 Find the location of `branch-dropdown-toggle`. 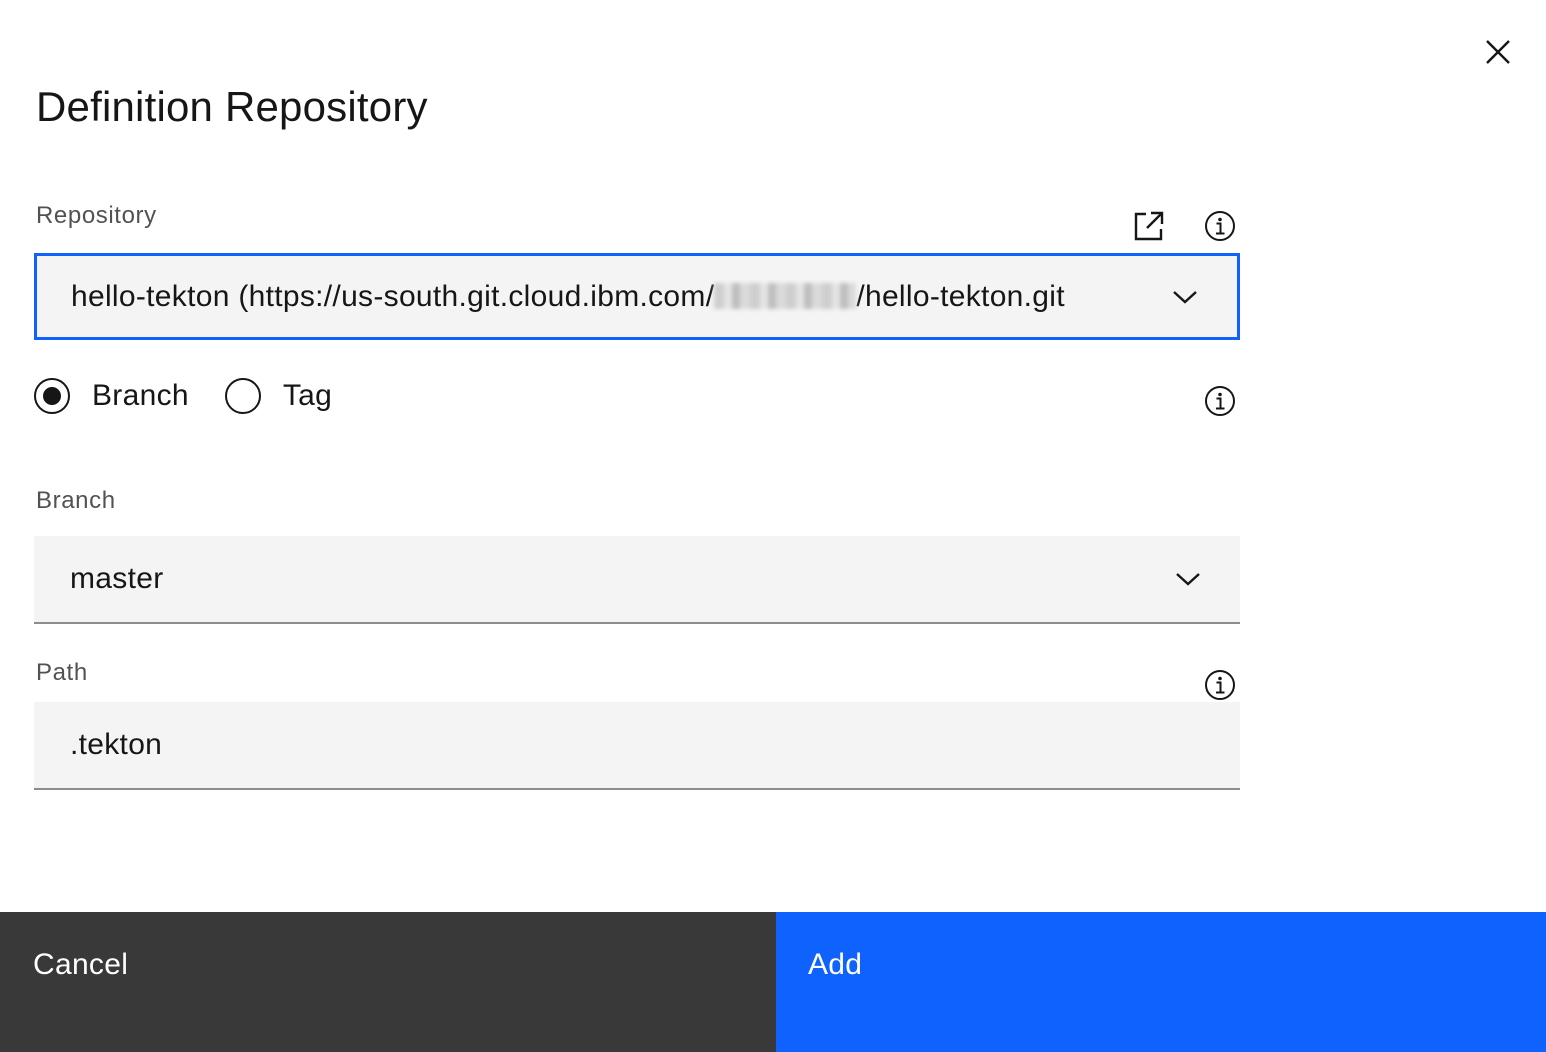

branch-dropdown-toggle is located at coordinates (1188, 579).